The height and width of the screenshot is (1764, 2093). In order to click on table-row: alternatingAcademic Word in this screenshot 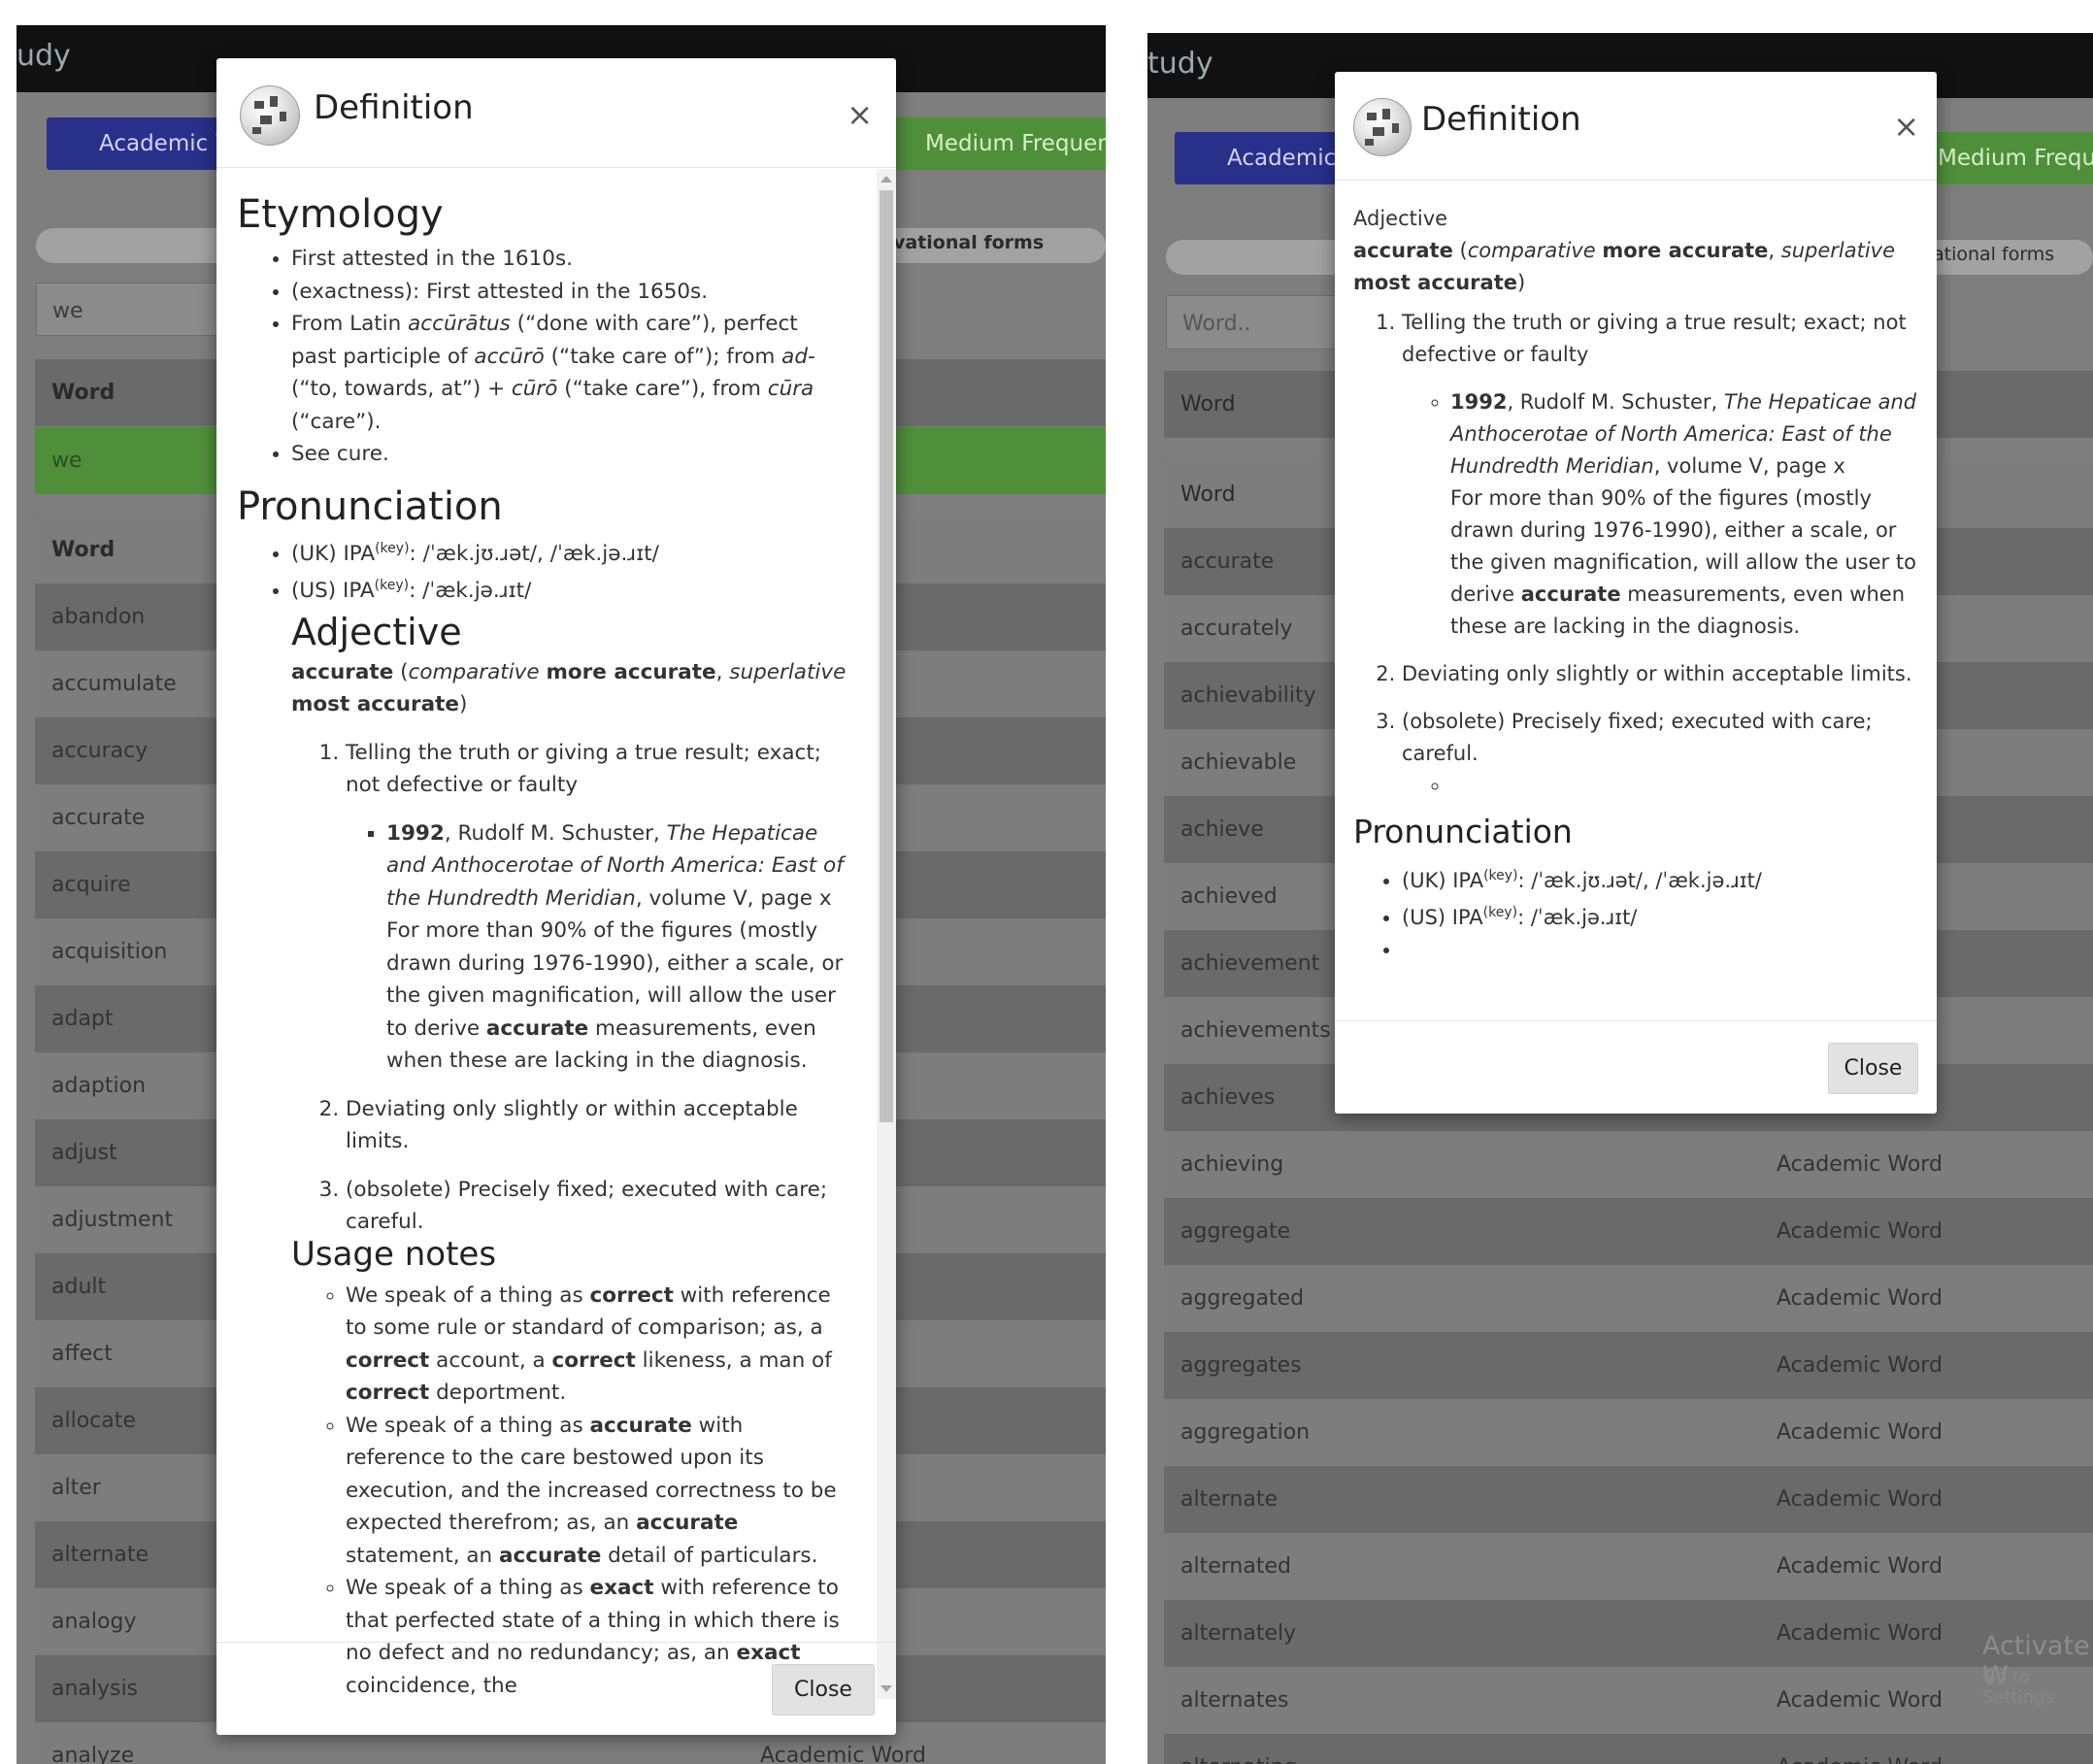, I will do `click(1628, 1749)`.